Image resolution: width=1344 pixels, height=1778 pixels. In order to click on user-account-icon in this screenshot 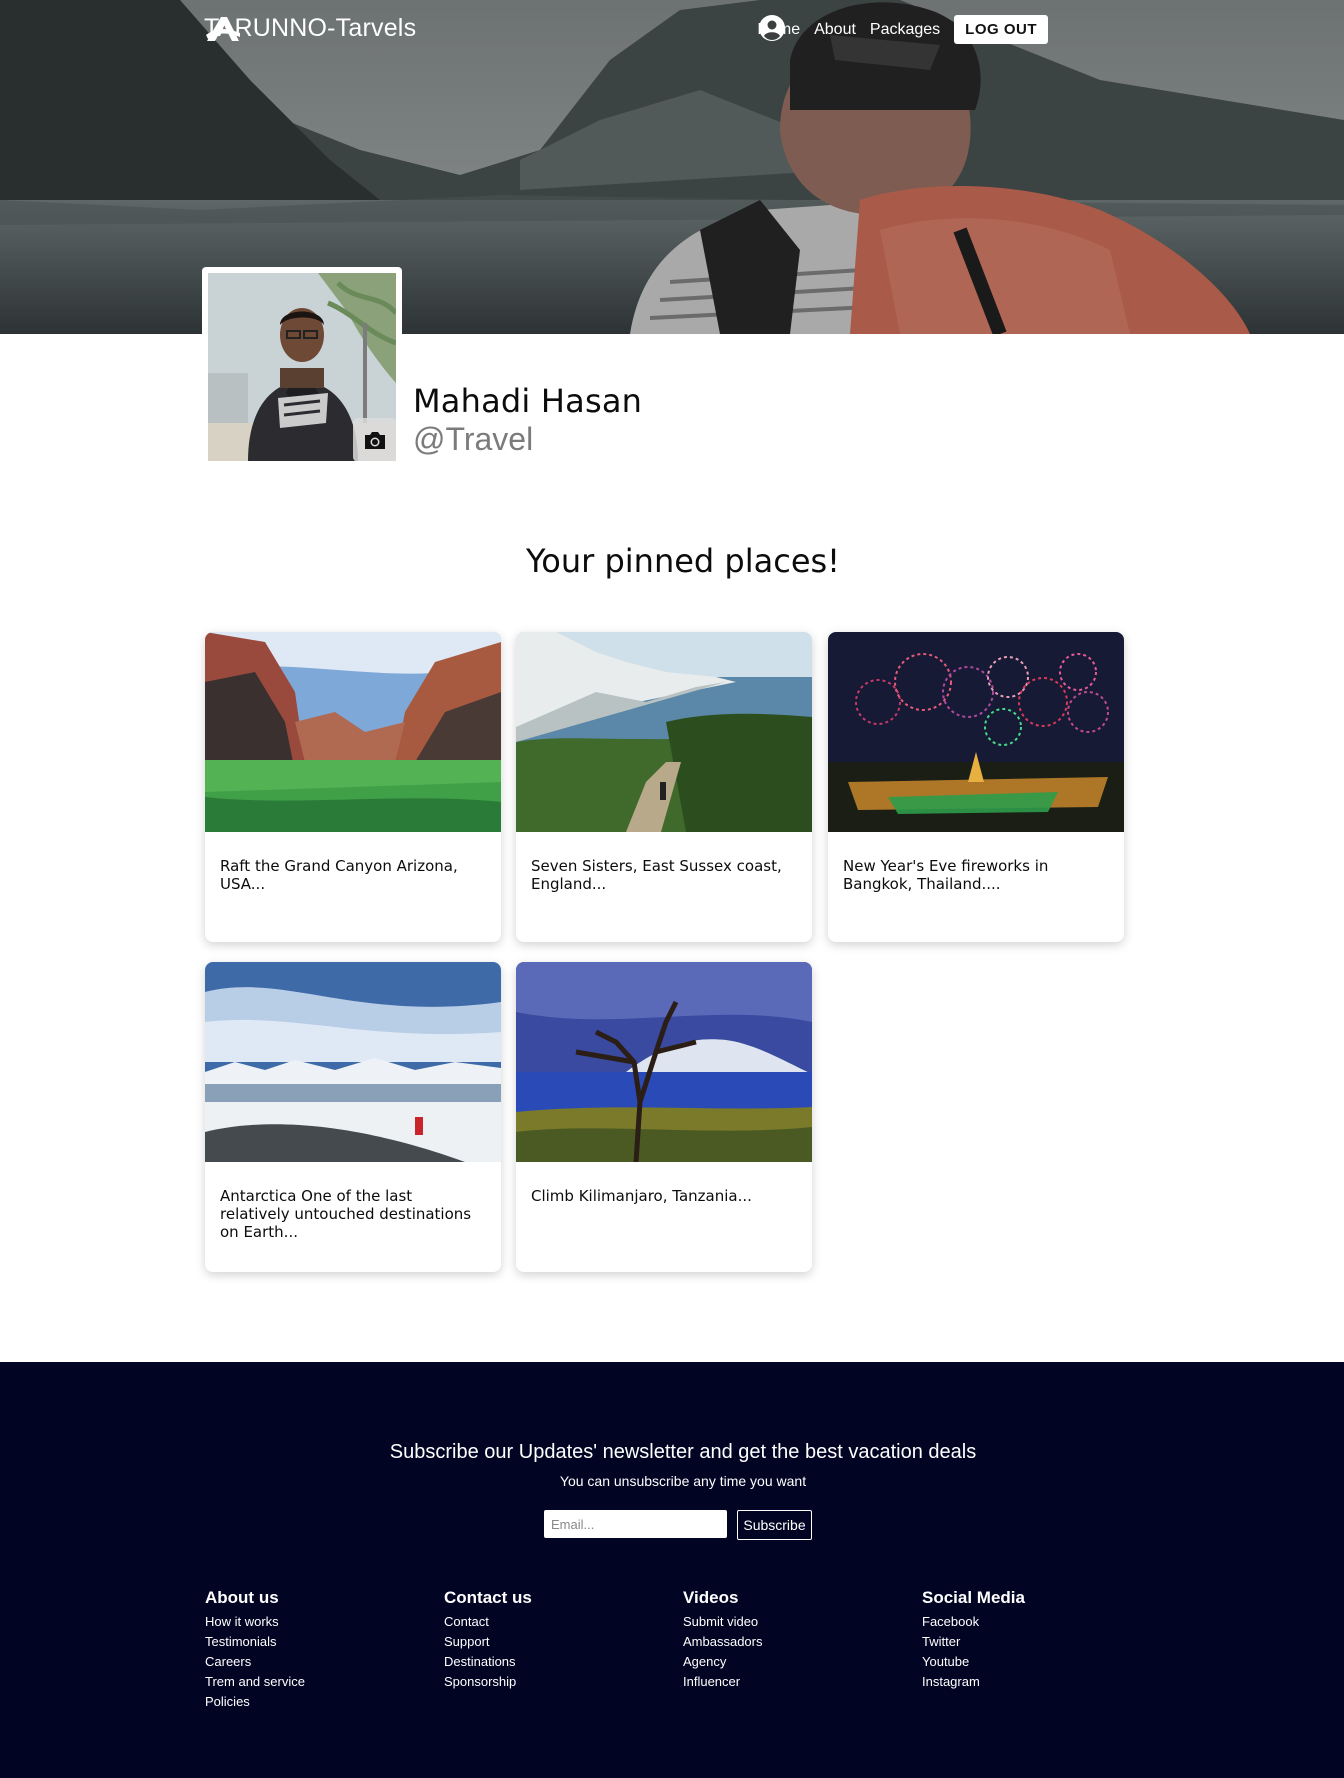, I will do `click(772, 28)`.